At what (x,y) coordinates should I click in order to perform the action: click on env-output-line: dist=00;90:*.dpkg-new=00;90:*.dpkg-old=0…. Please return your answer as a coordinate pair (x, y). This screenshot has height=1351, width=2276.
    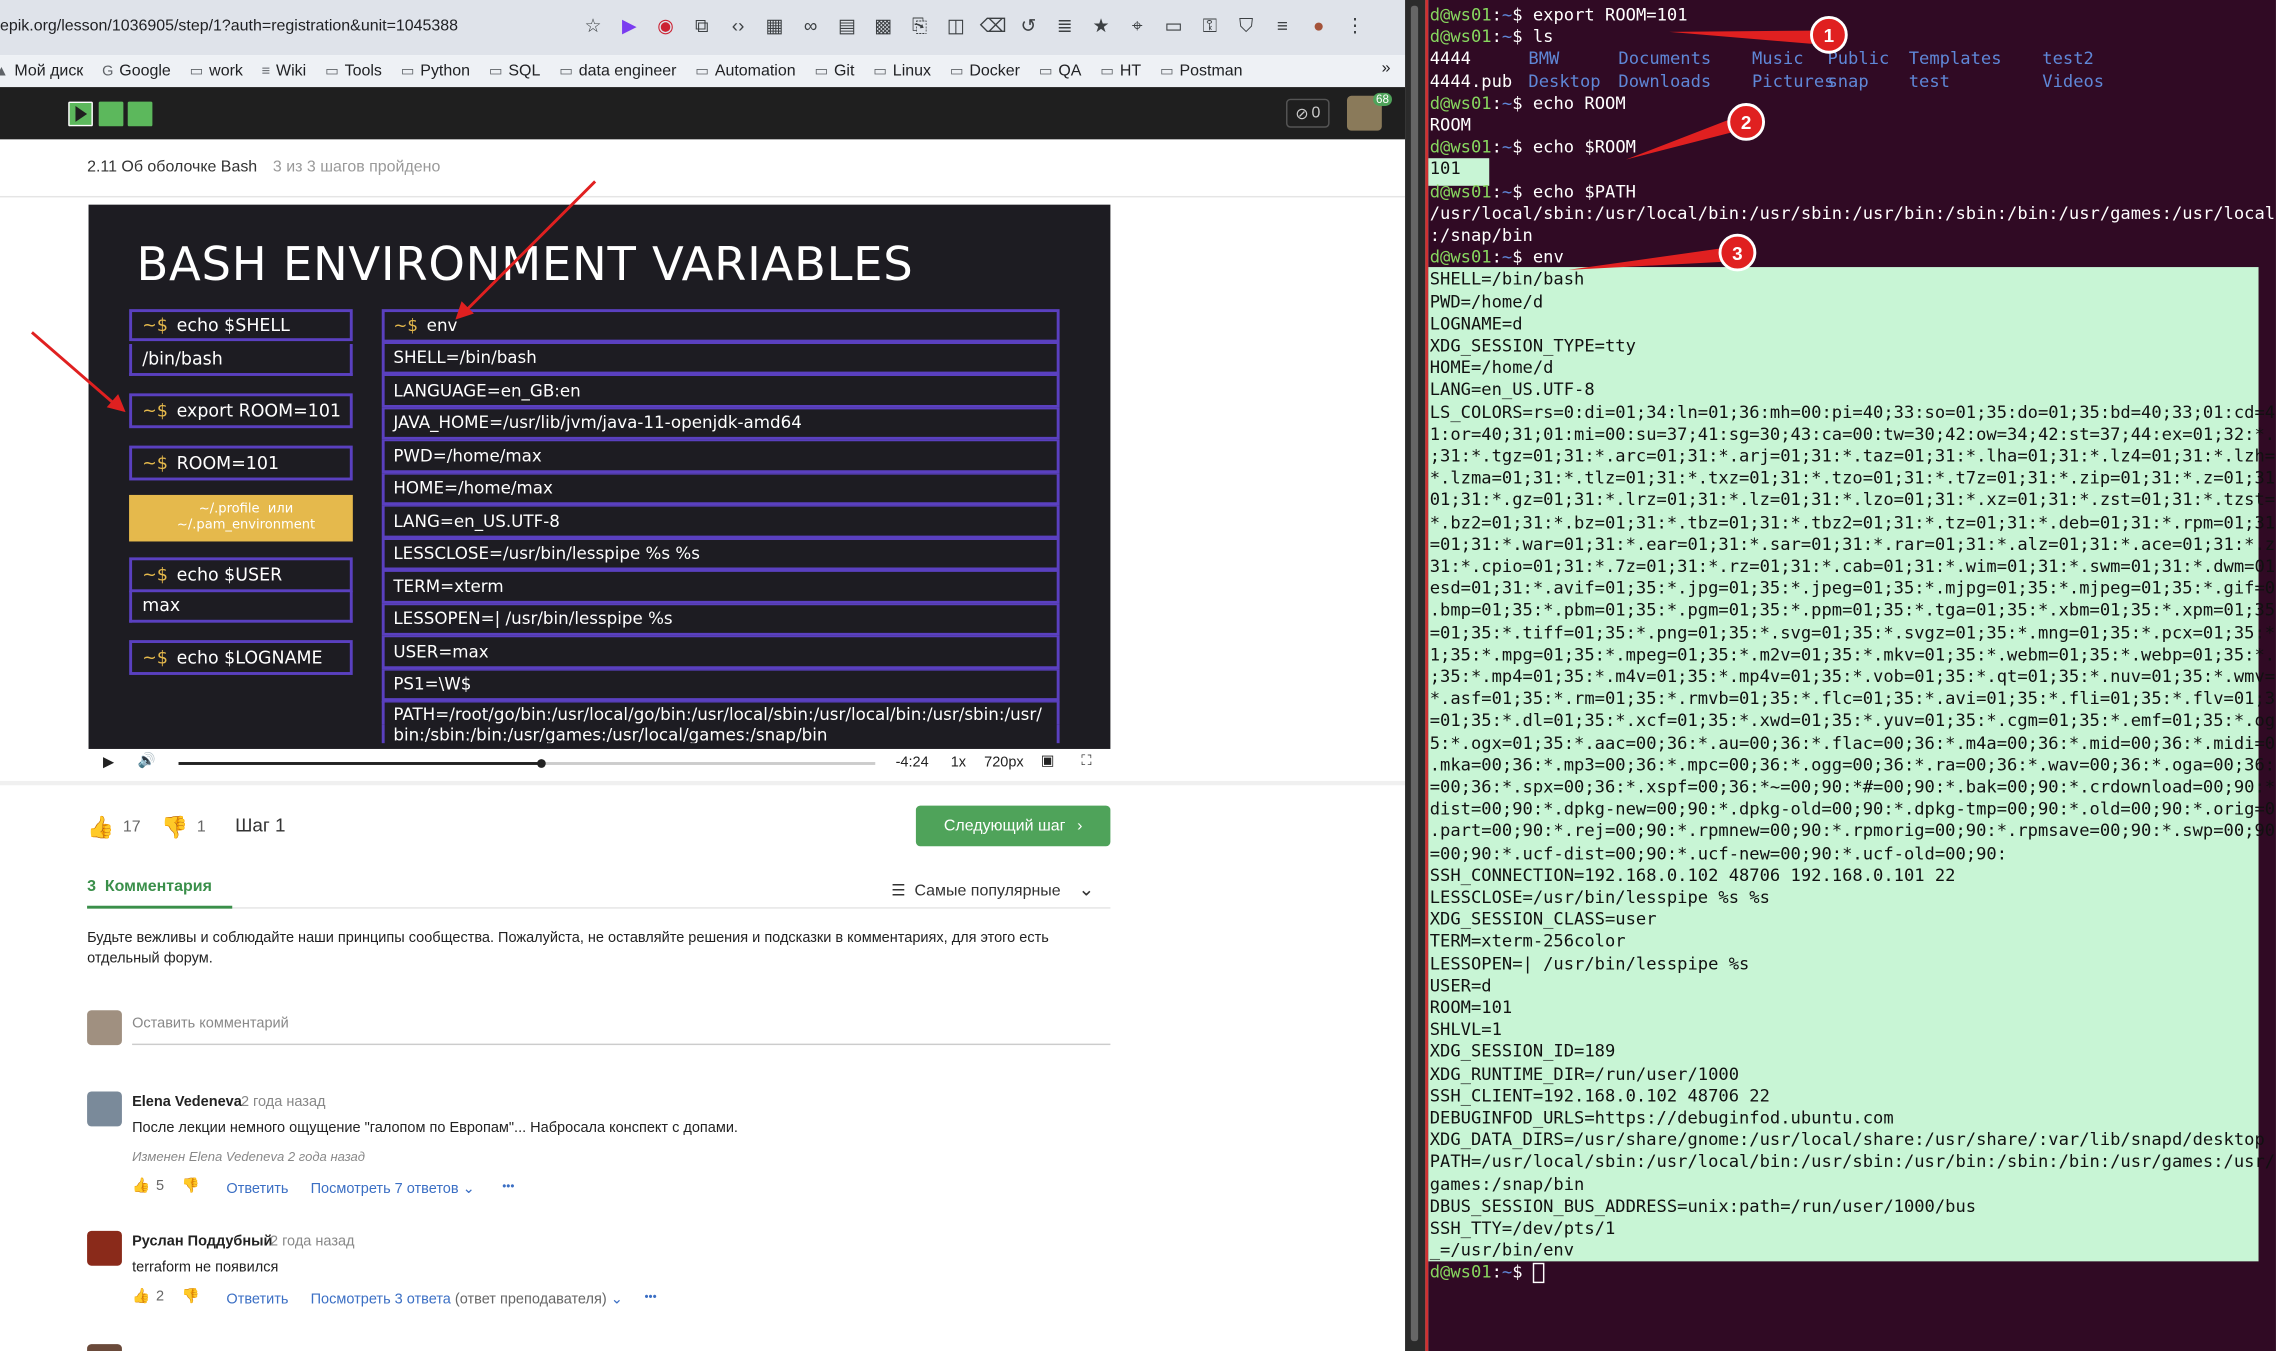
    Looking at the image, I should click on (1852, 808).